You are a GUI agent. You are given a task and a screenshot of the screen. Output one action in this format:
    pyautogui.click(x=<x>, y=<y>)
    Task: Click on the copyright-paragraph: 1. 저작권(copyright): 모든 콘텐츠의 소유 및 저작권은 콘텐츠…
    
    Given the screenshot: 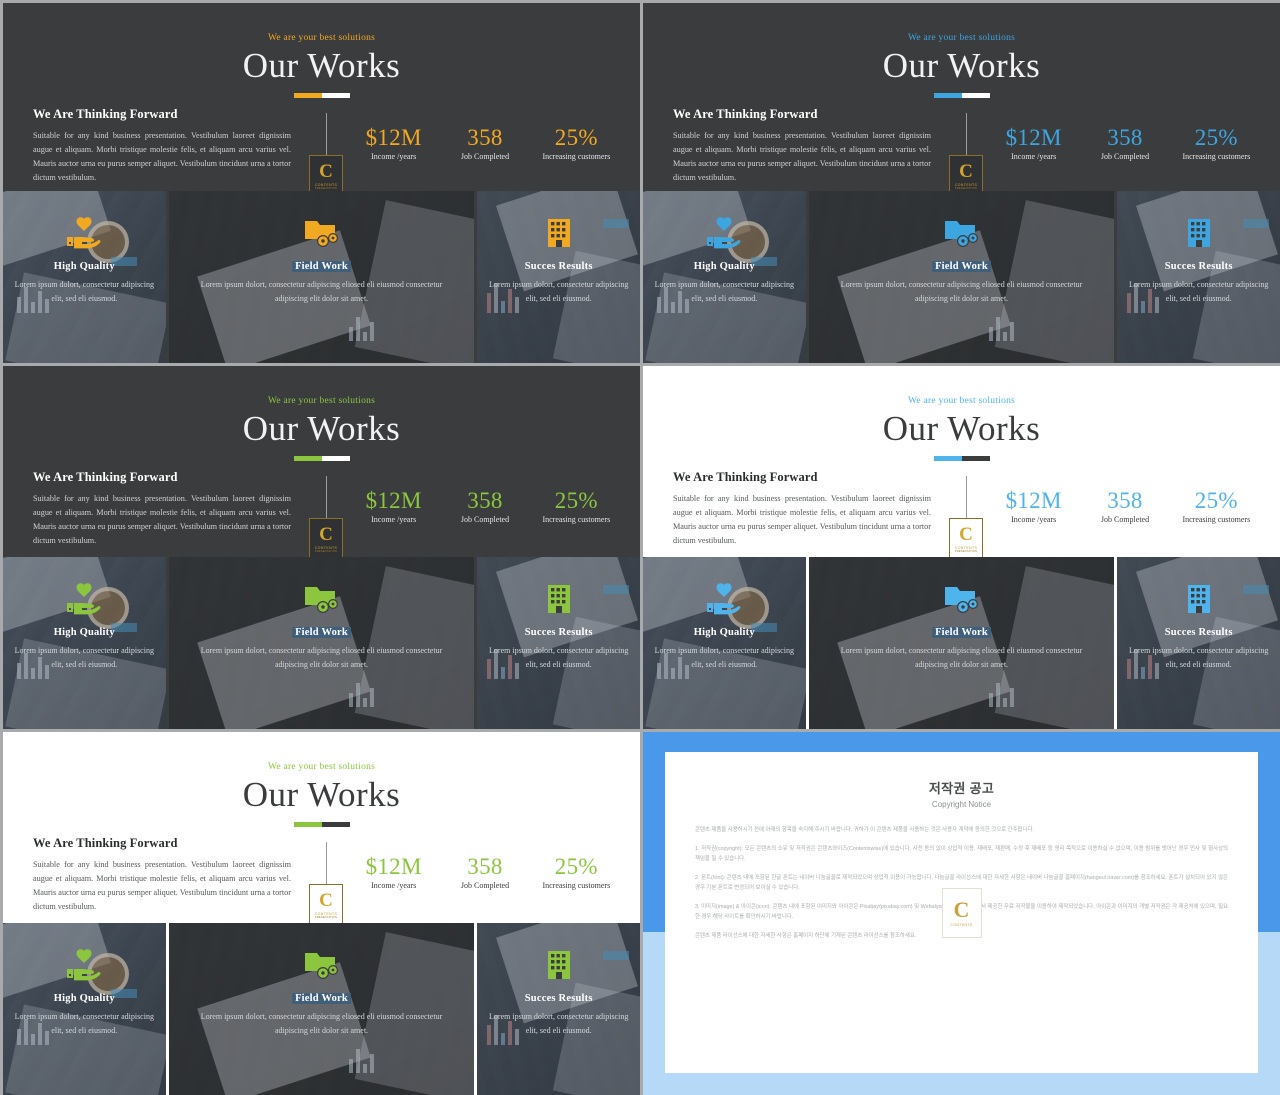 What is the action you would take?
    pyautogui.click(x=961, y=854)
    